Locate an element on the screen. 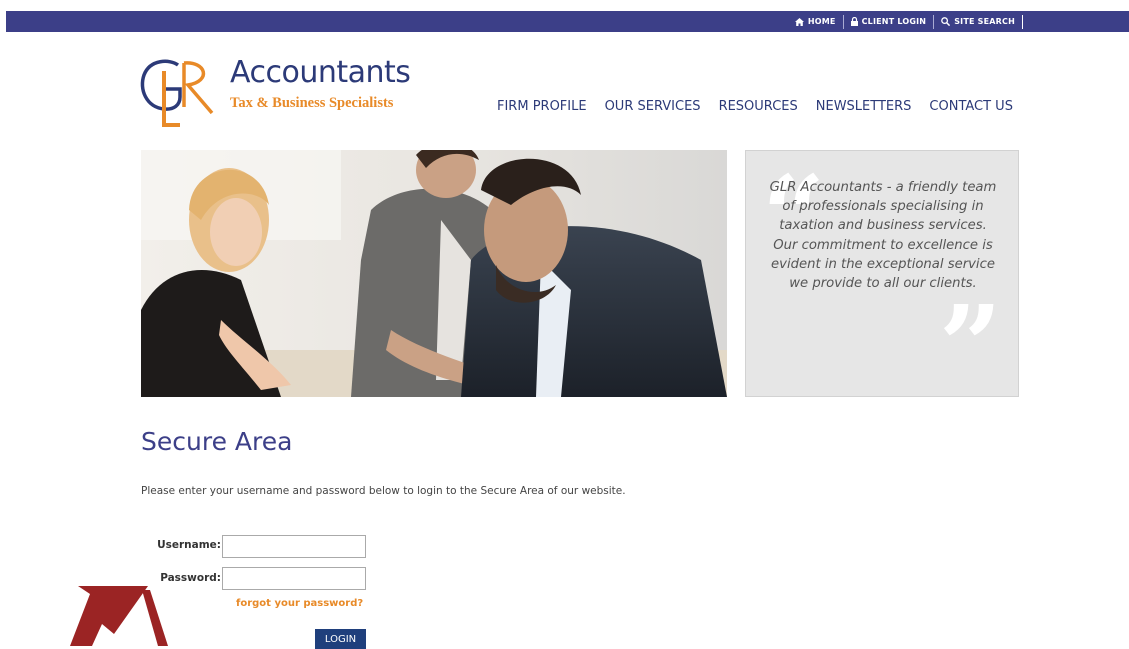  username-label: Username: is located at coordinates (189, 545).